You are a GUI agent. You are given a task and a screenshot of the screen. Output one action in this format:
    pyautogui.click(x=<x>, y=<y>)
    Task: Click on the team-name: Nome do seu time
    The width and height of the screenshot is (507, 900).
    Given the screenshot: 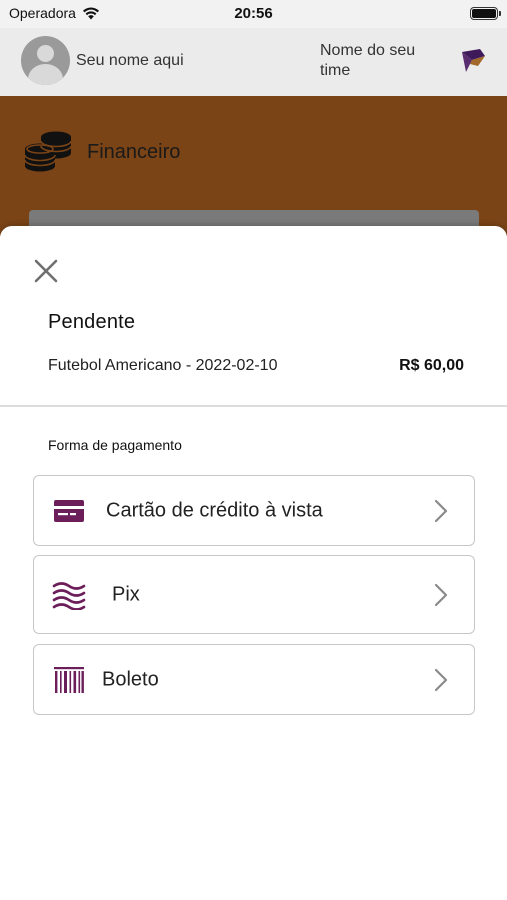 What is the action you would take?
    pyautogui.click(x=380, y=61)
    